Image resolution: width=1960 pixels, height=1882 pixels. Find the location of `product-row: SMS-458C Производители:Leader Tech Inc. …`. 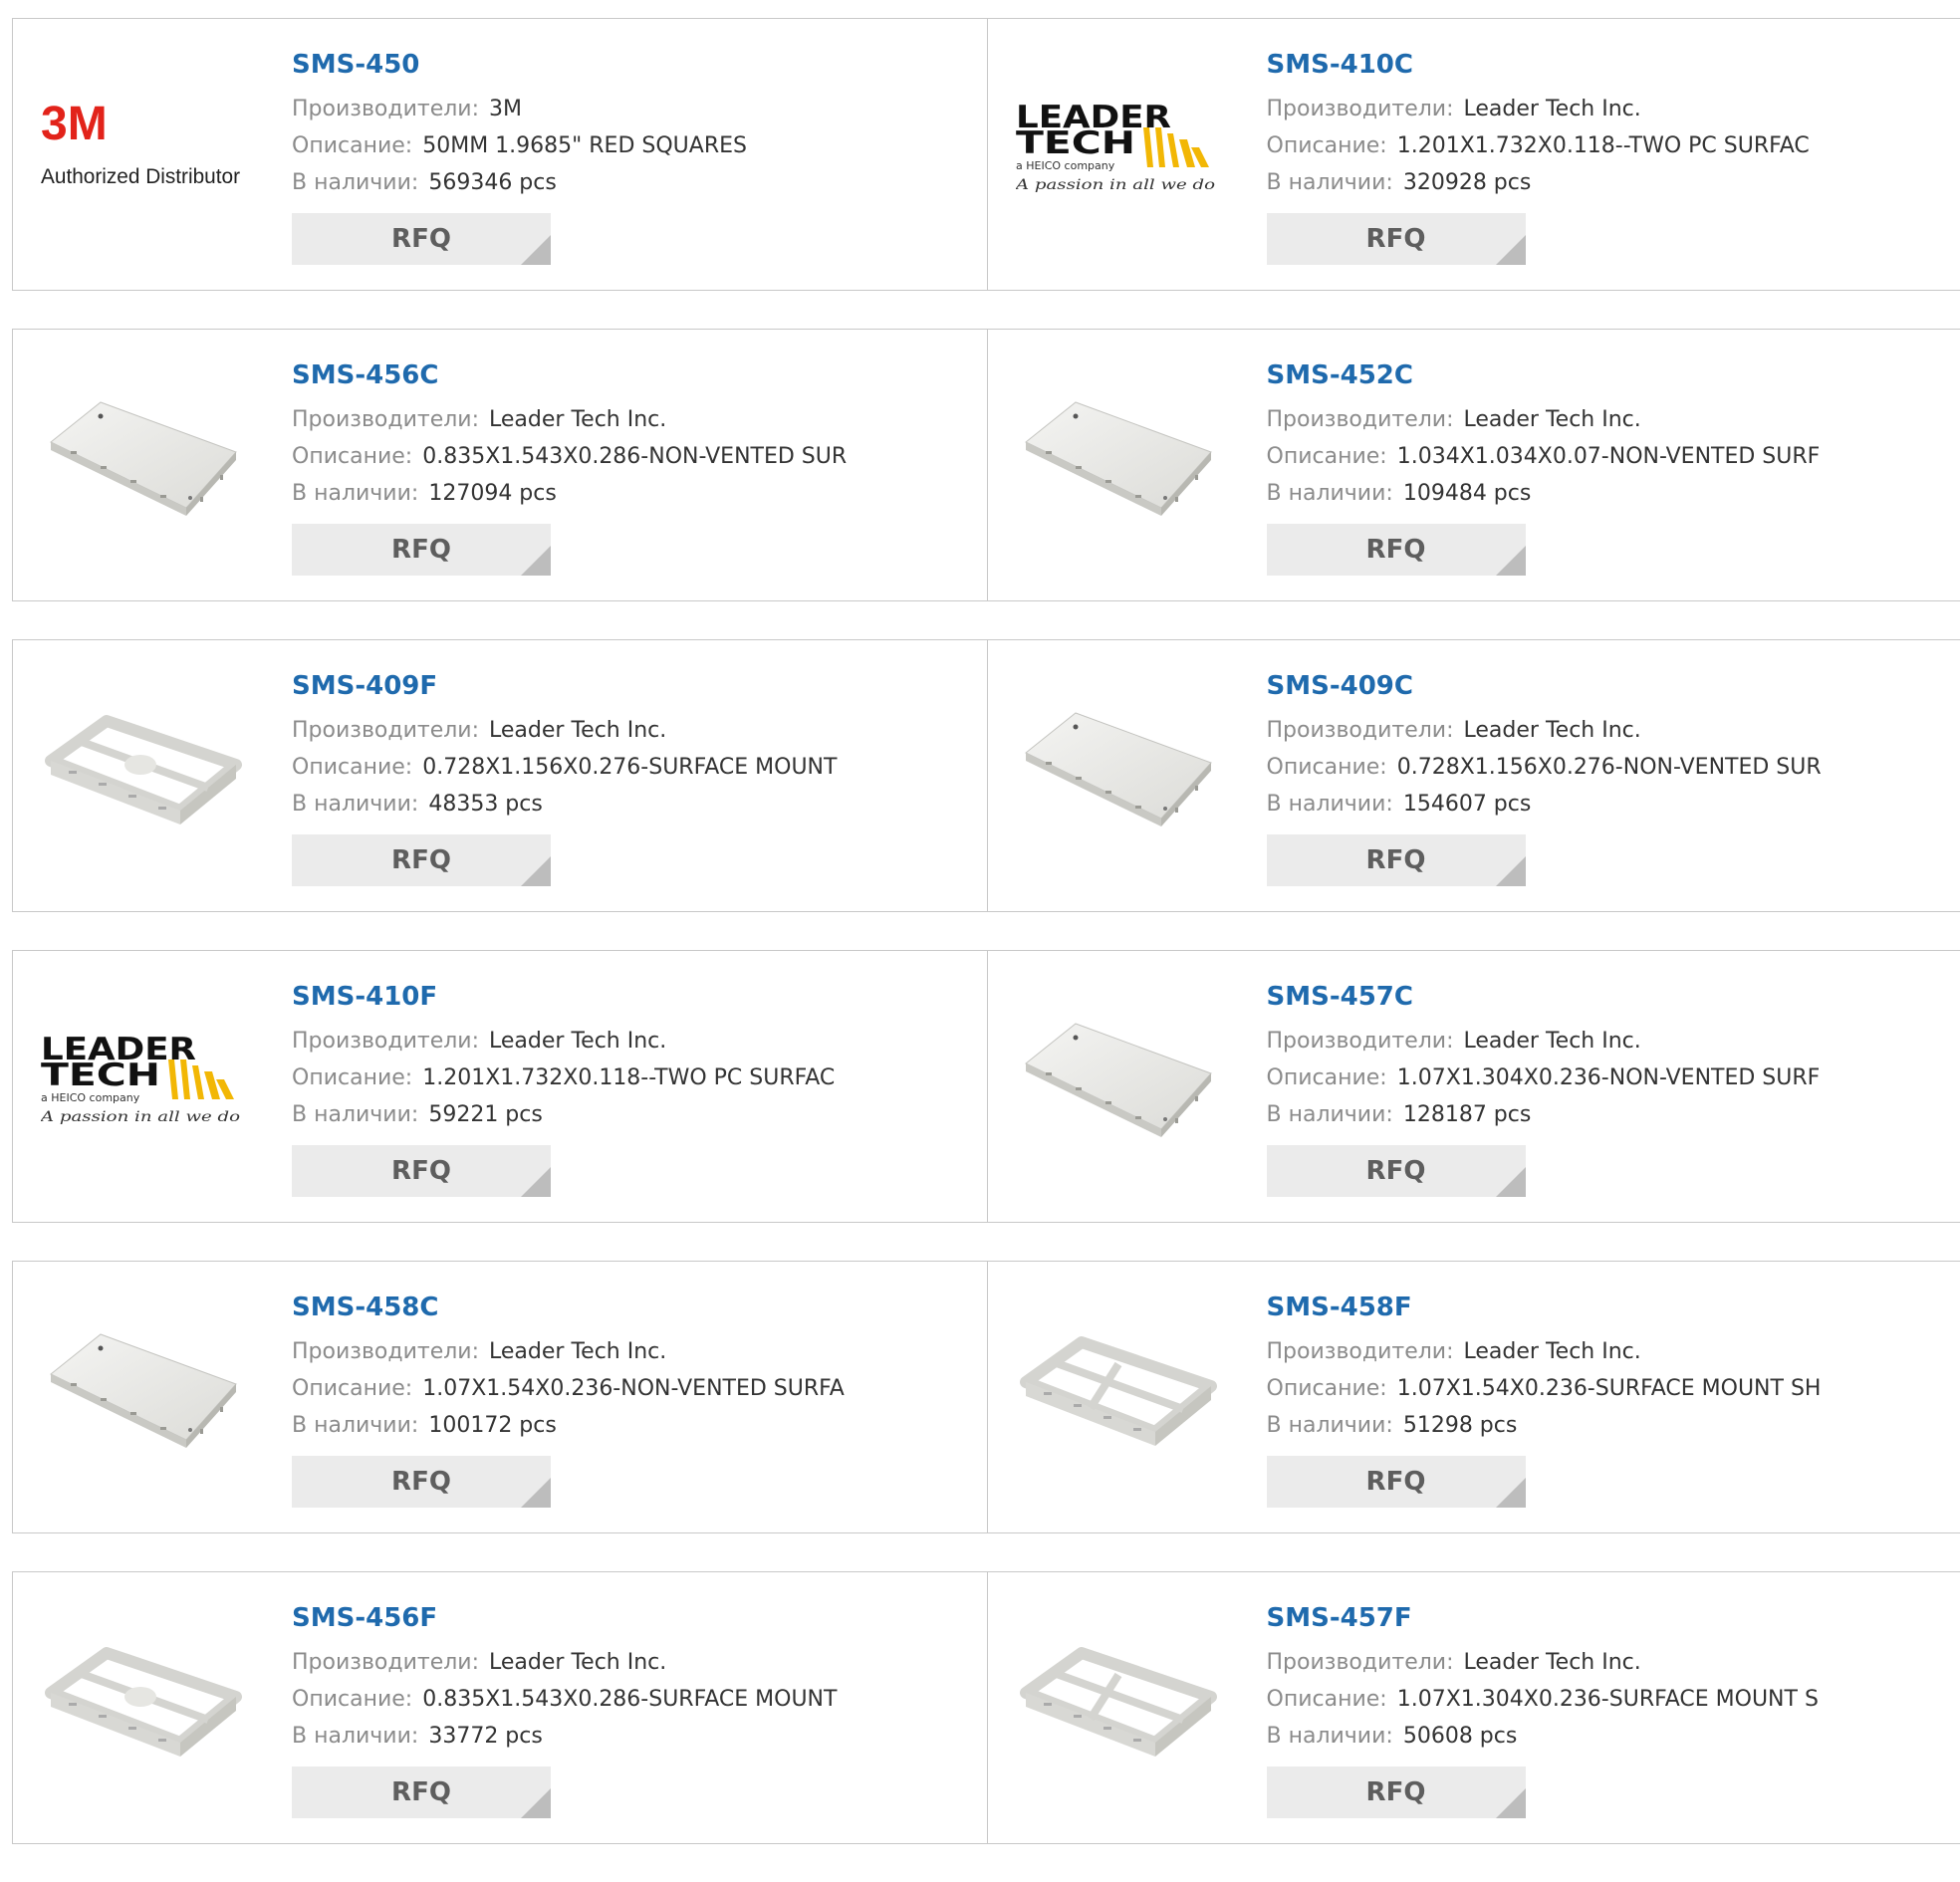

product-row: SMS-458C Производители:Leader Tech Inc. … is located at coordinates (986, 1397).